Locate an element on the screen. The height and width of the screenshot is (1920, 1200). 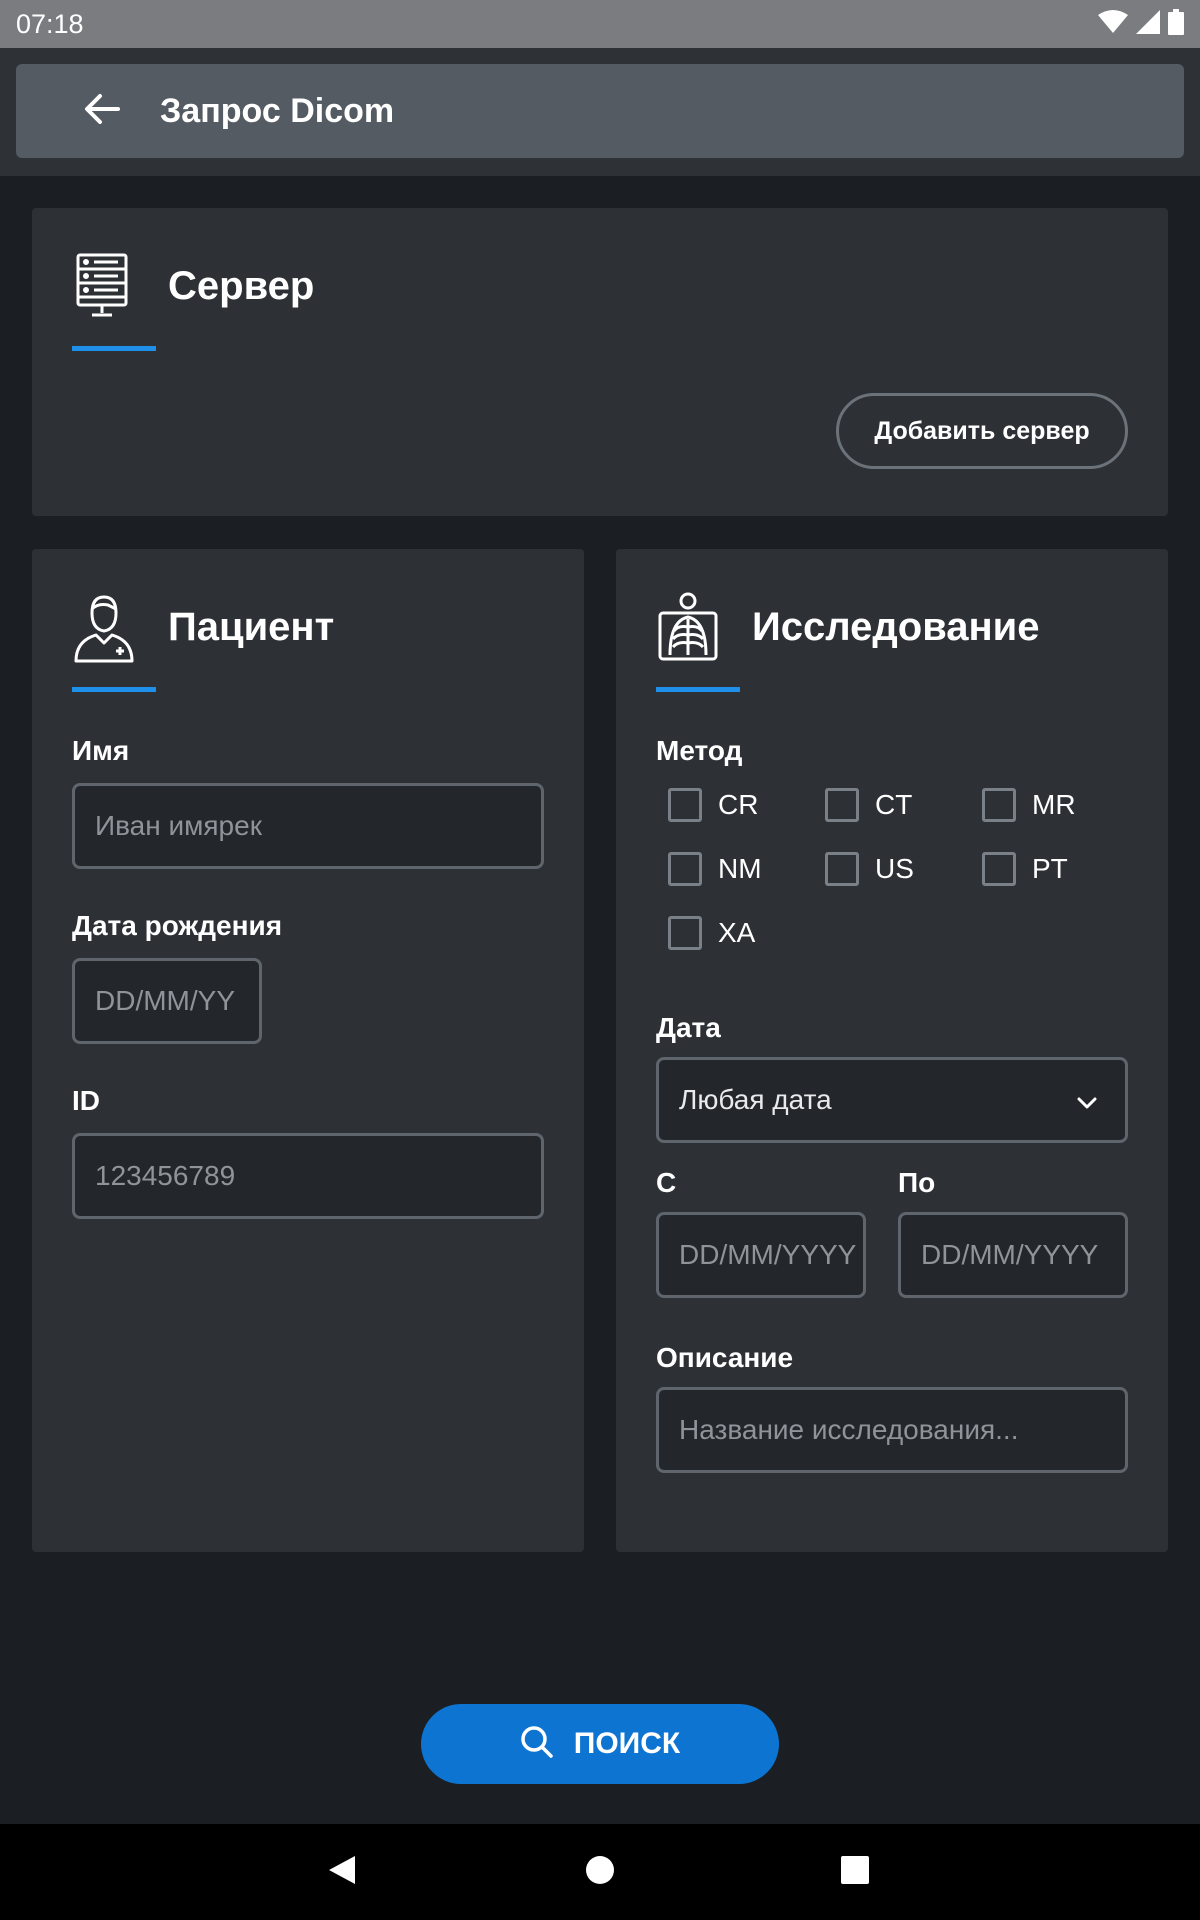
page-title: Запрос Dicom is located at coordinates (277, 110).